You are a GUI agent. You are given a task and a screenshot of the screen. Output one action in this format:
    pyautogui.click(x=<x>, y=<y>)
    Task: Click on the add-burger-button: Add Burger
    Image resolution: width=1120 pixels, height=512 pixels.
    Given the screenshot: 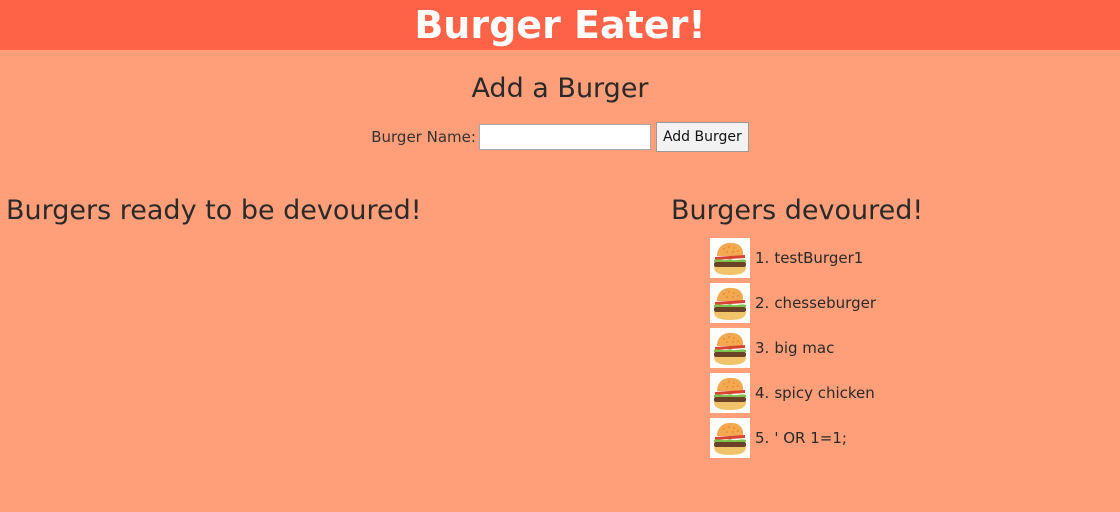 What is the action you would take?
    pyautogui.click(x=702, y=137)
    